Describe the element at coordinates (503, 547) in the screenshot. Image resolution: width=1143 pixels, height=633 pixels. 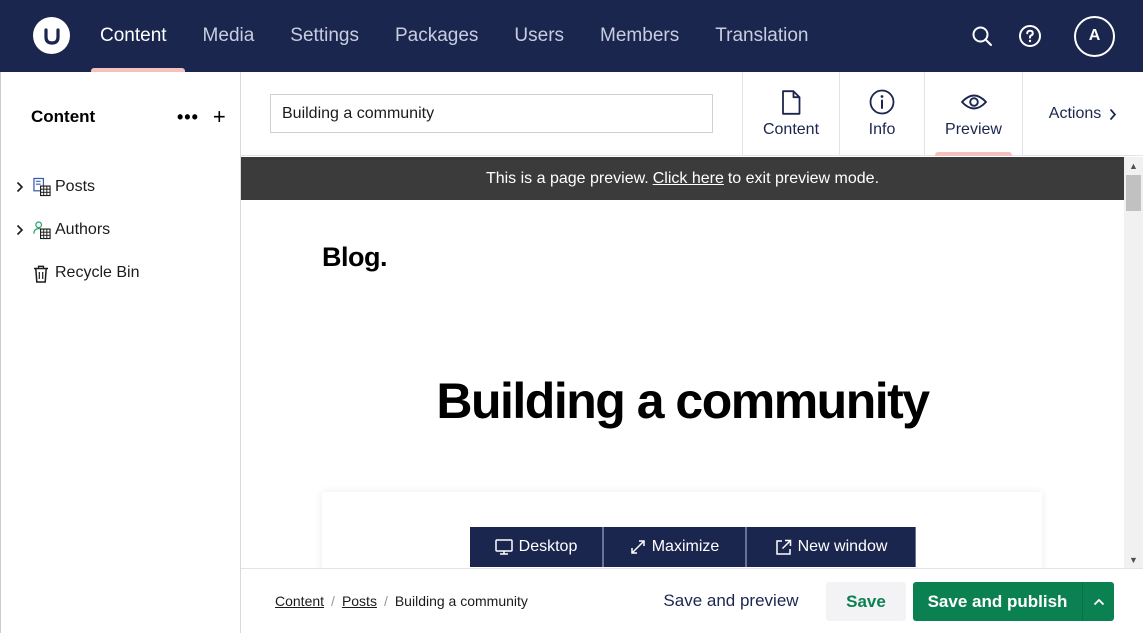
I see `monitor-icon` at that location.